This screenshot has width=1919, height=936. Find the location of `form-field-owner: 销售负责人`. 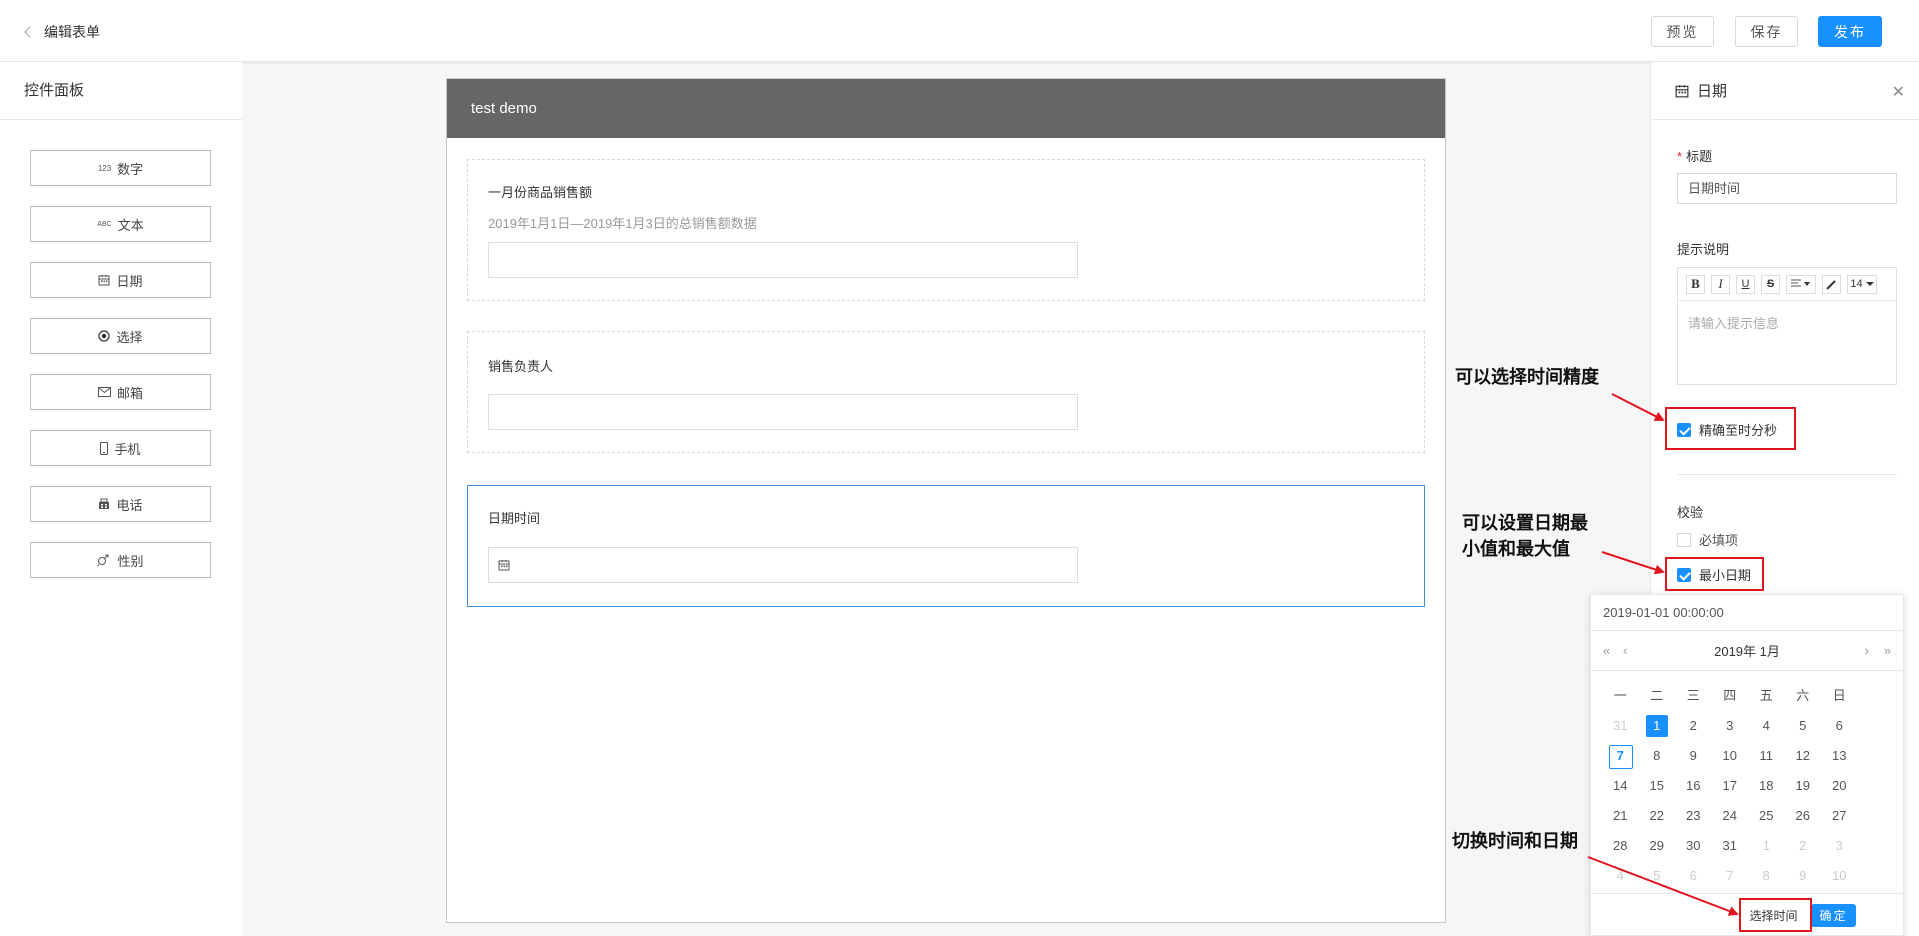

form-field-owner: 销售负责人 is located at coordinates (946, 392).